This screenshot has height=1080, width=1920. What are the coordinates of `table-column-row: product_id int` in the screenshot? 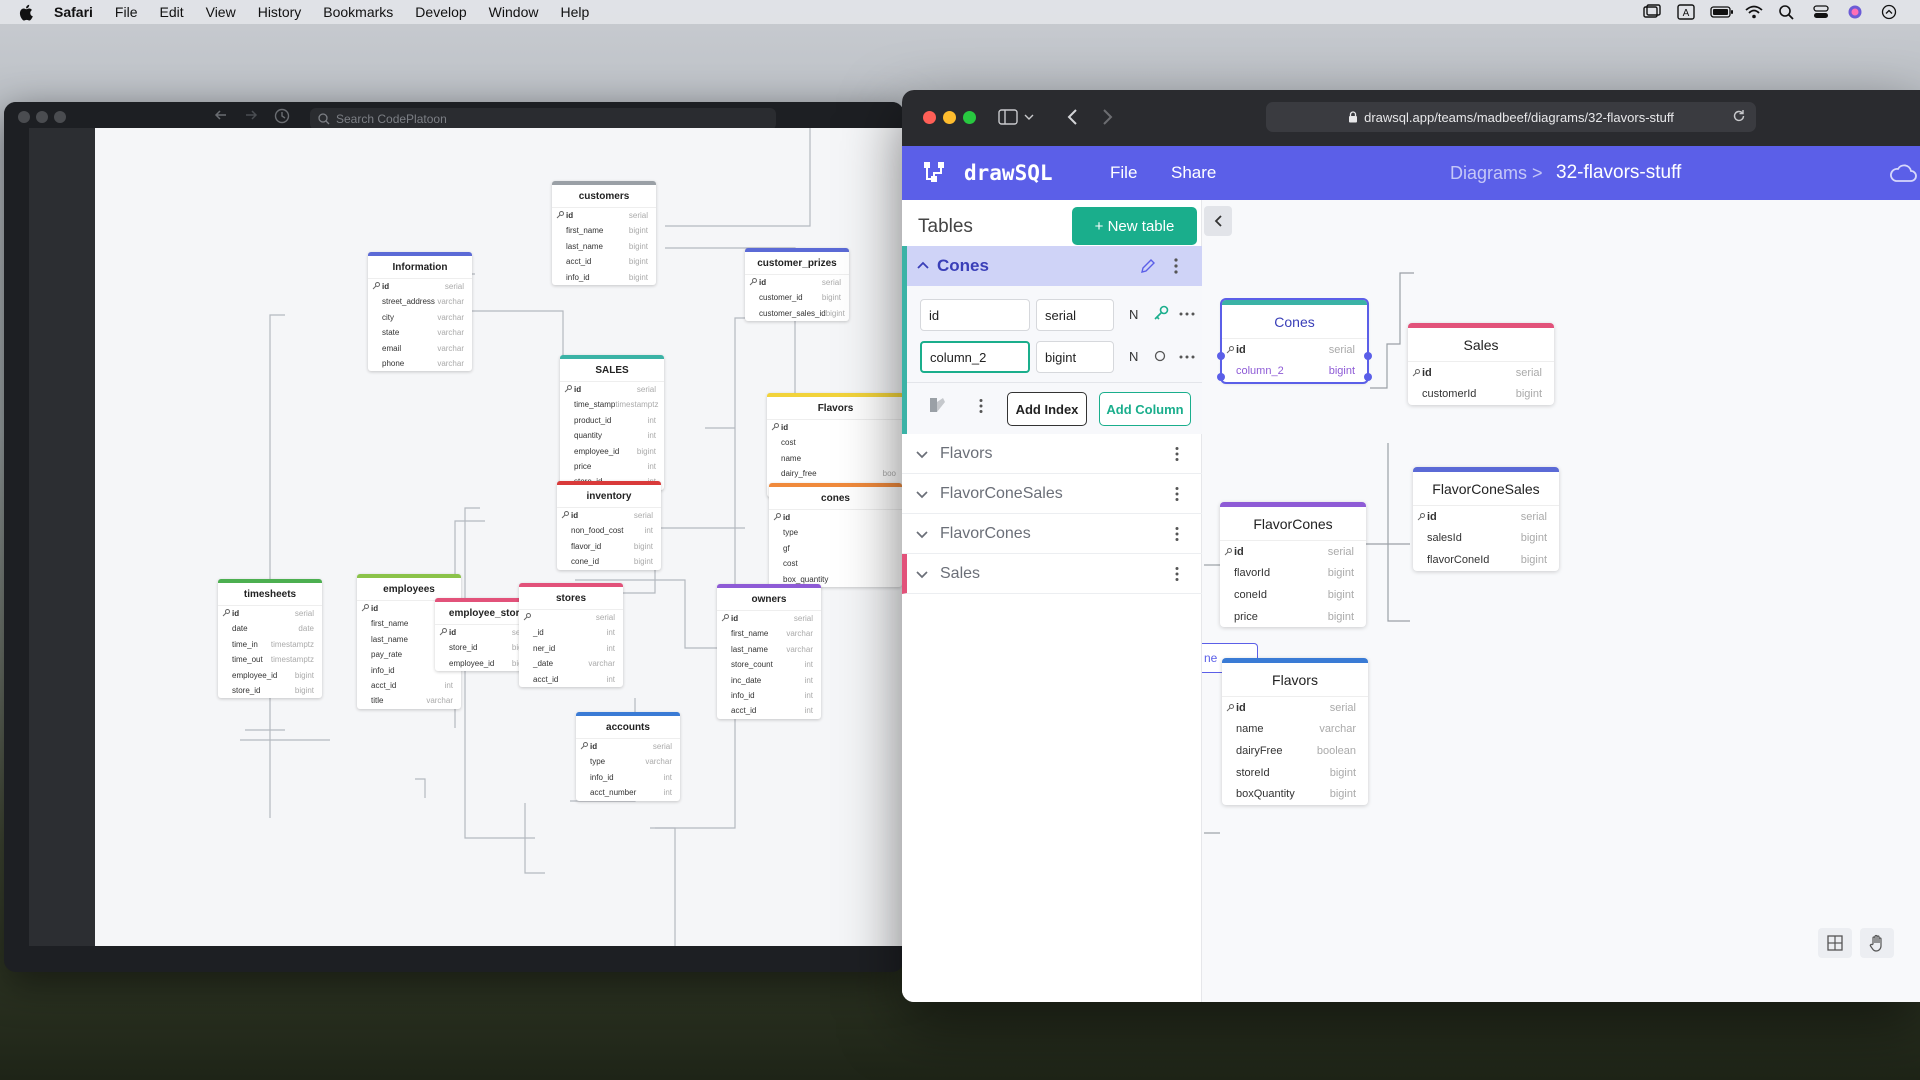 It's located at (612, 420).